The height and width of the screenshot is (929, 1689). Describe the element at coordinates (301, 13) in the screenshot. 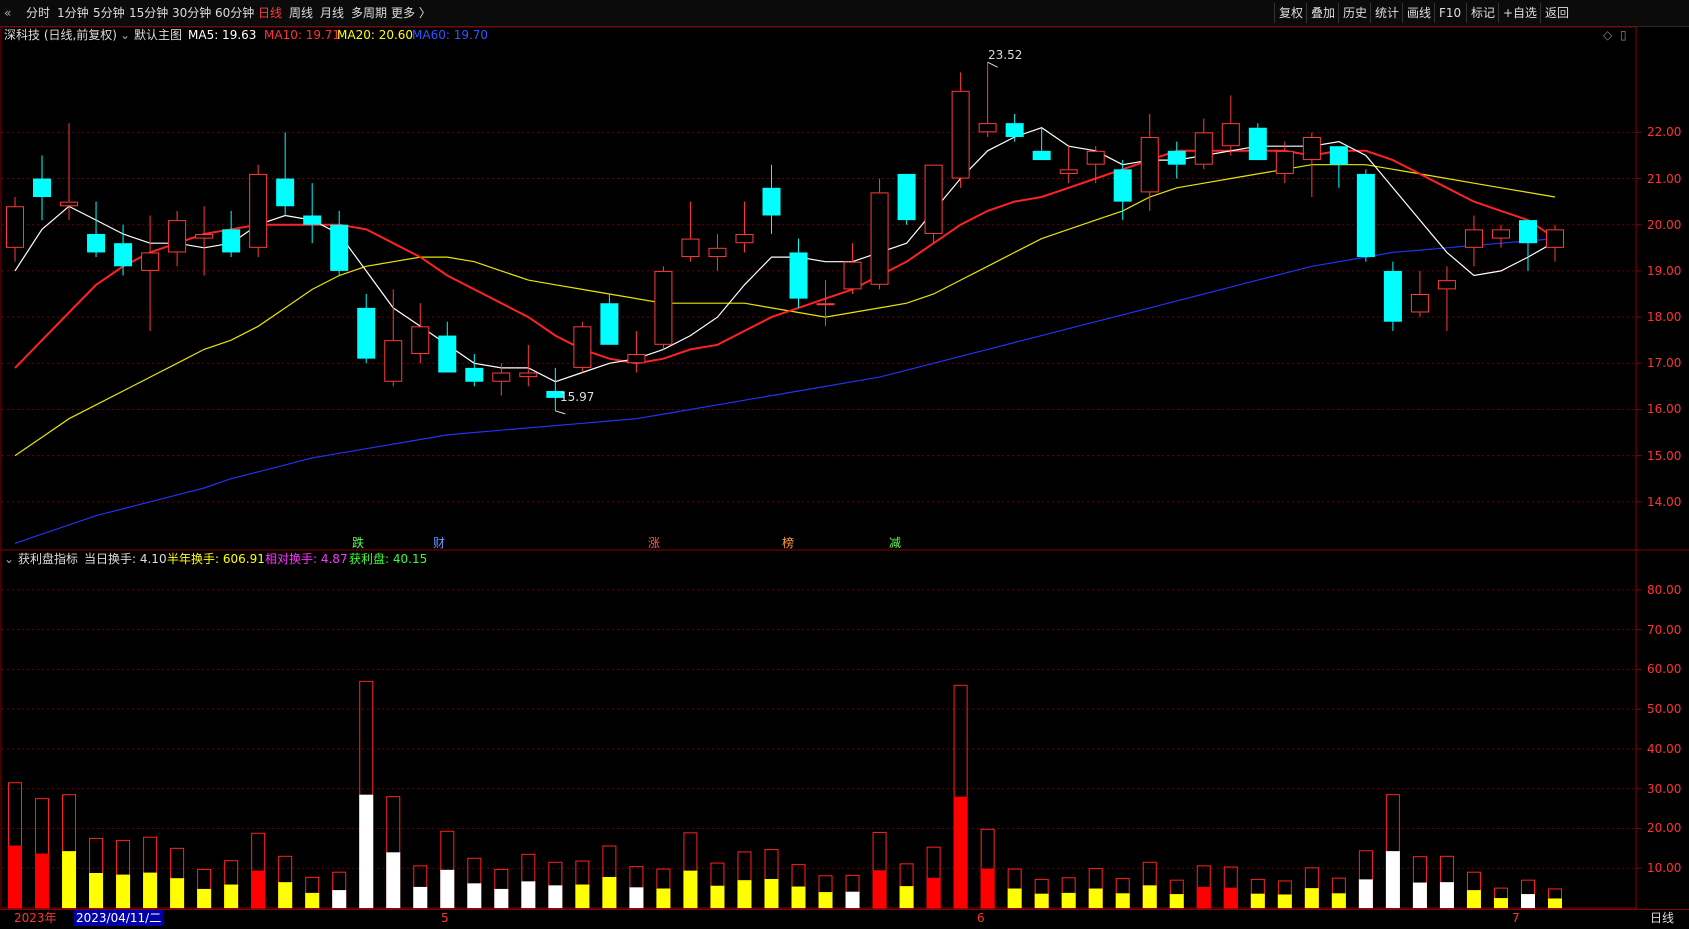

I see `period-tab-weekly: 周线` at that location.